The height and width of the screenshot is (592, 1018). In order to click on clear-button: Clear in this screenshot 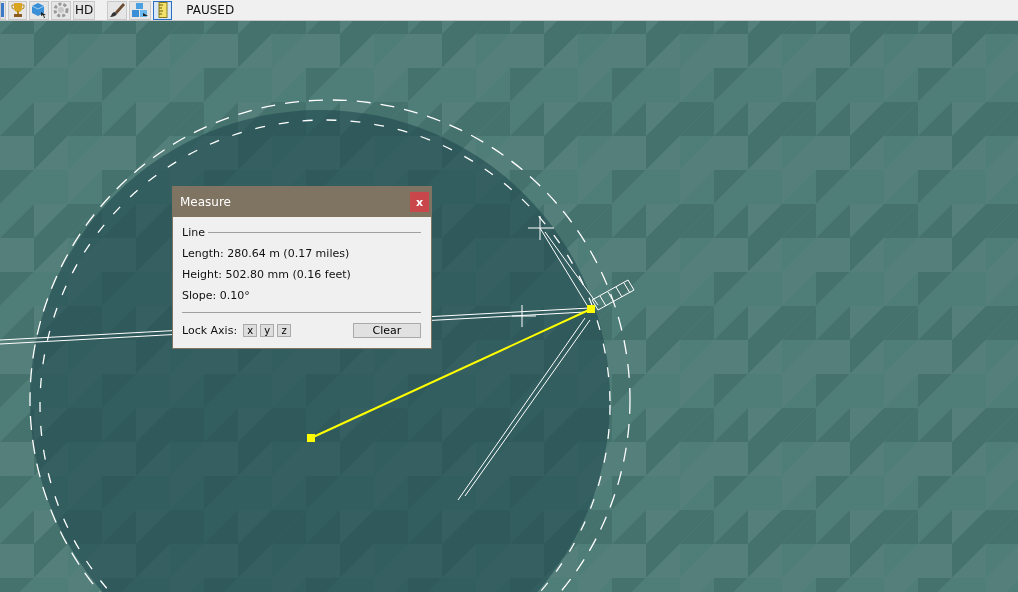, I will do `click(387, 330)`.